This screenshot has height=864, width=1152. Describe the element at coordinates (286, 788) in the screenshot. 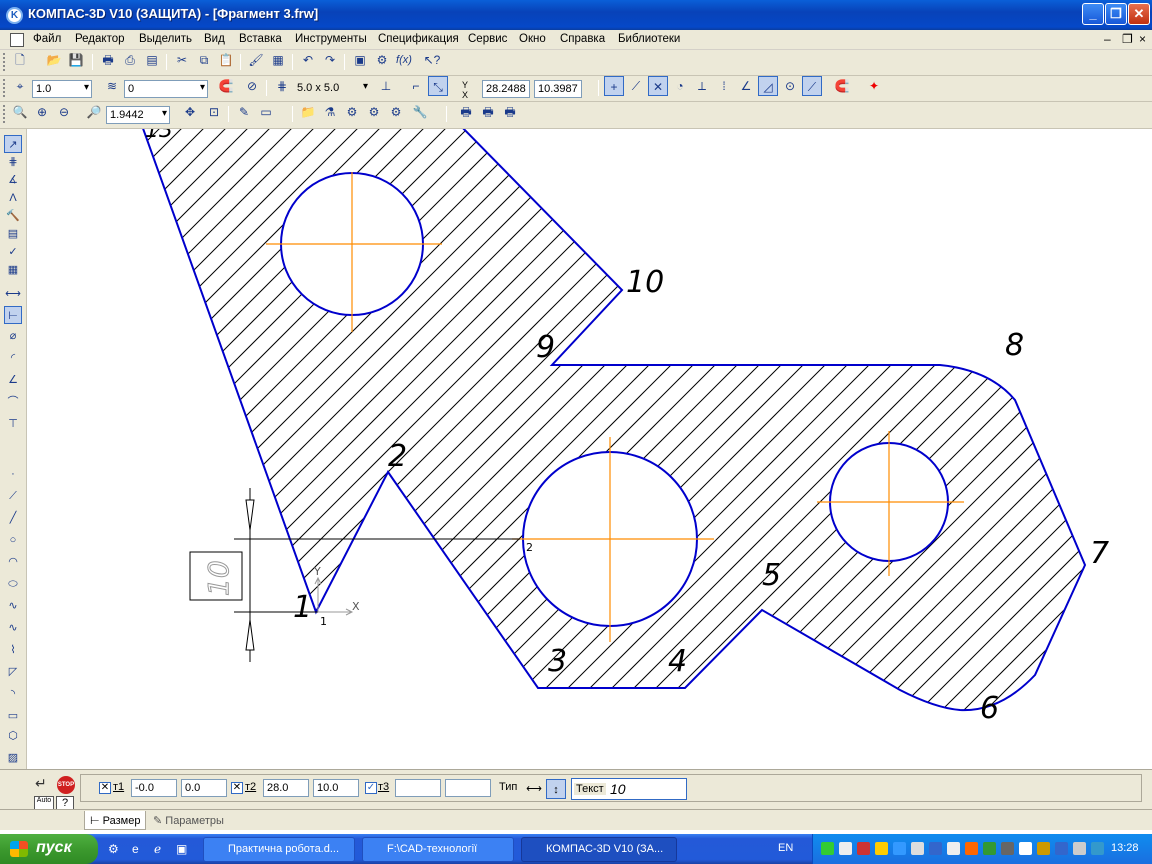

I see `t2-x-field: 28.0` at that location.